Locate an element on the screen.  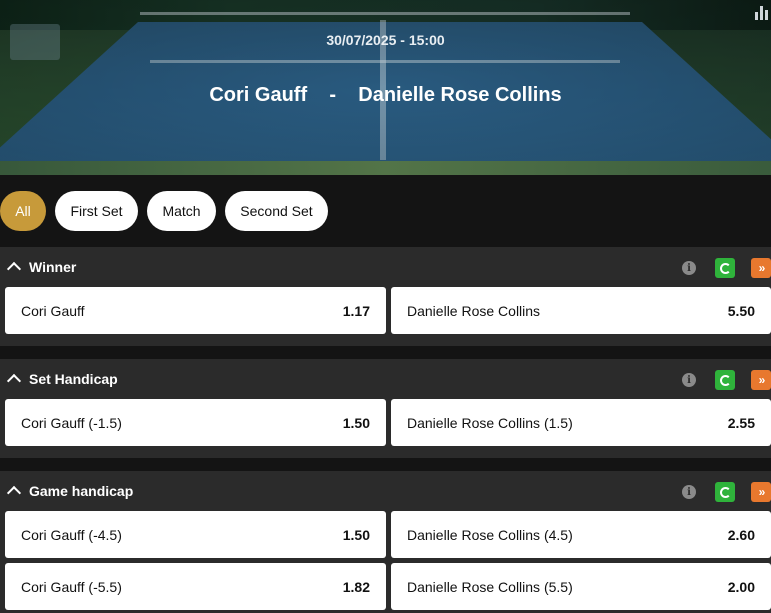
filter-tab-match: Match is located at coordinates (181, 211).